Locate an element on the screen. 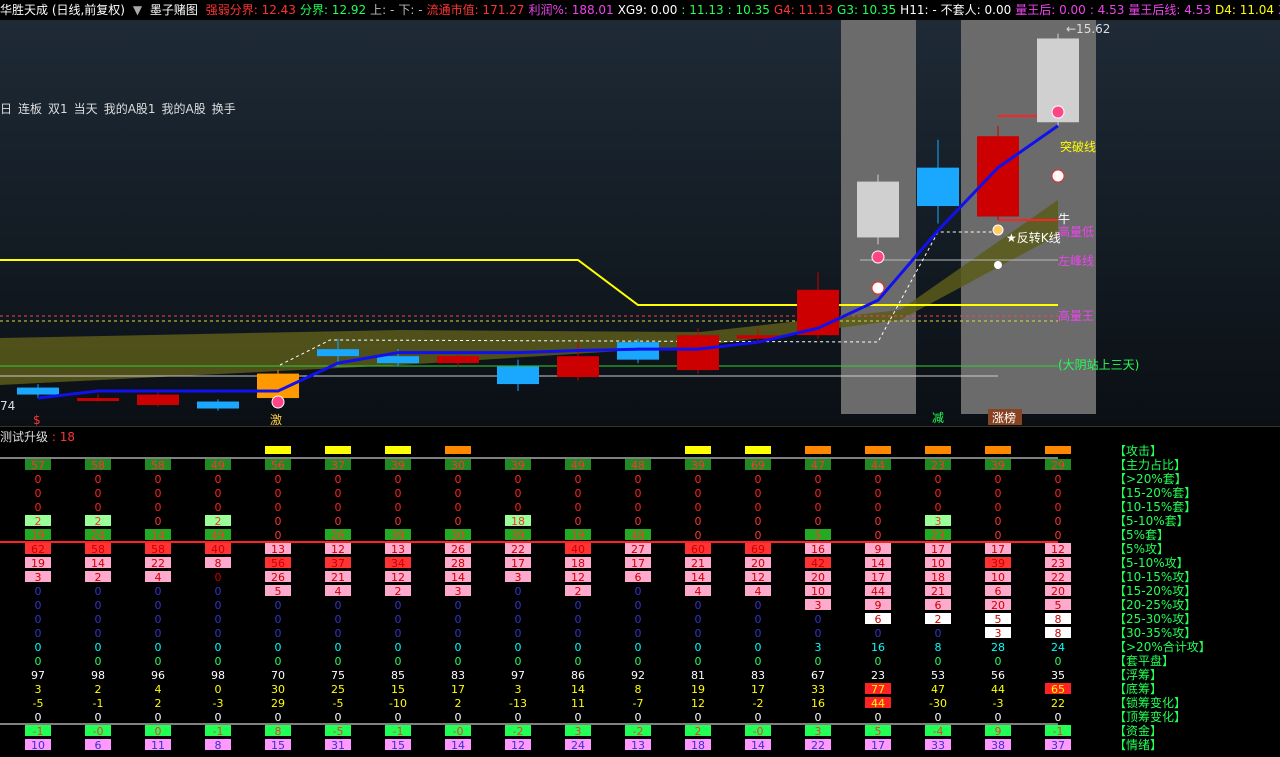  table-cell: 13 is located at coordinates (398, 549).